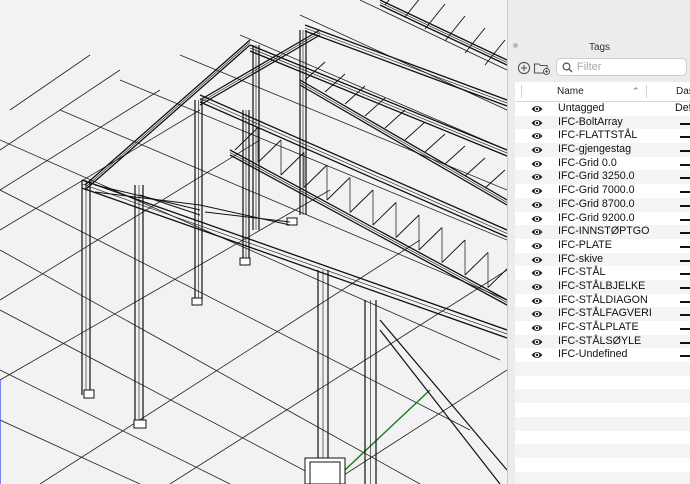 This screenshot has width=690, height=484. I want to click on tag-row: IFC-FLATTSTÅL, so click(602, 136).